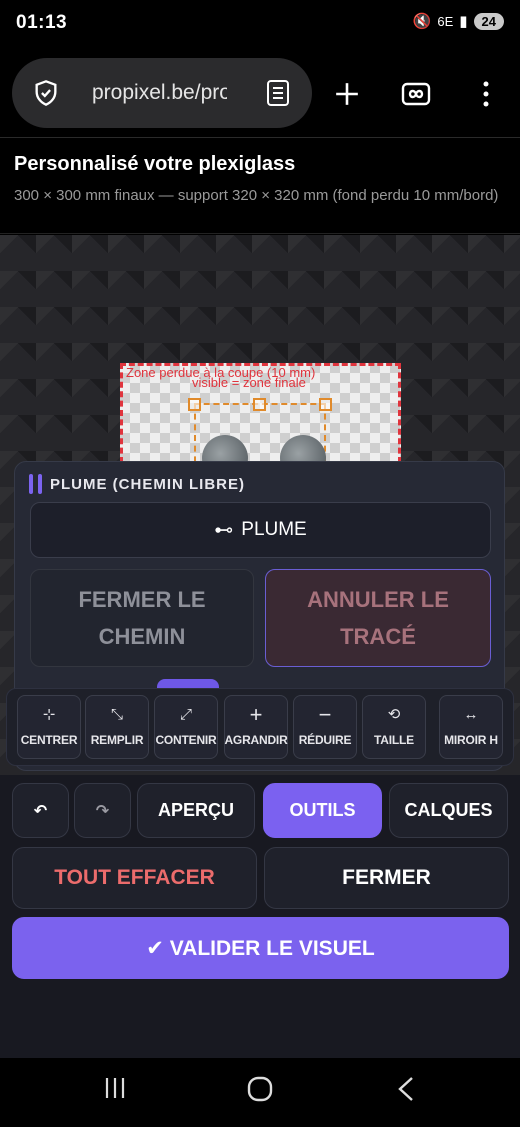 This screenshot has width=520, height=1127. I want to click on tool-enlarge-button: + AGRANDIR, so click(256, 727).